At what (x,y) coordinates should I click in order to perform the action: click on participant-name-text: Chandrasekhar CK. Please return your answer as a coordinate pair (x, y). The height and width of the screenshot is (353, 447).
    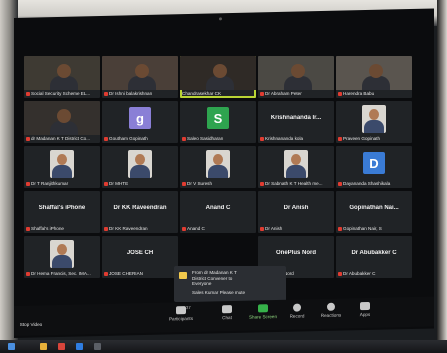
    Looking at the image, I should click on (202, 93).